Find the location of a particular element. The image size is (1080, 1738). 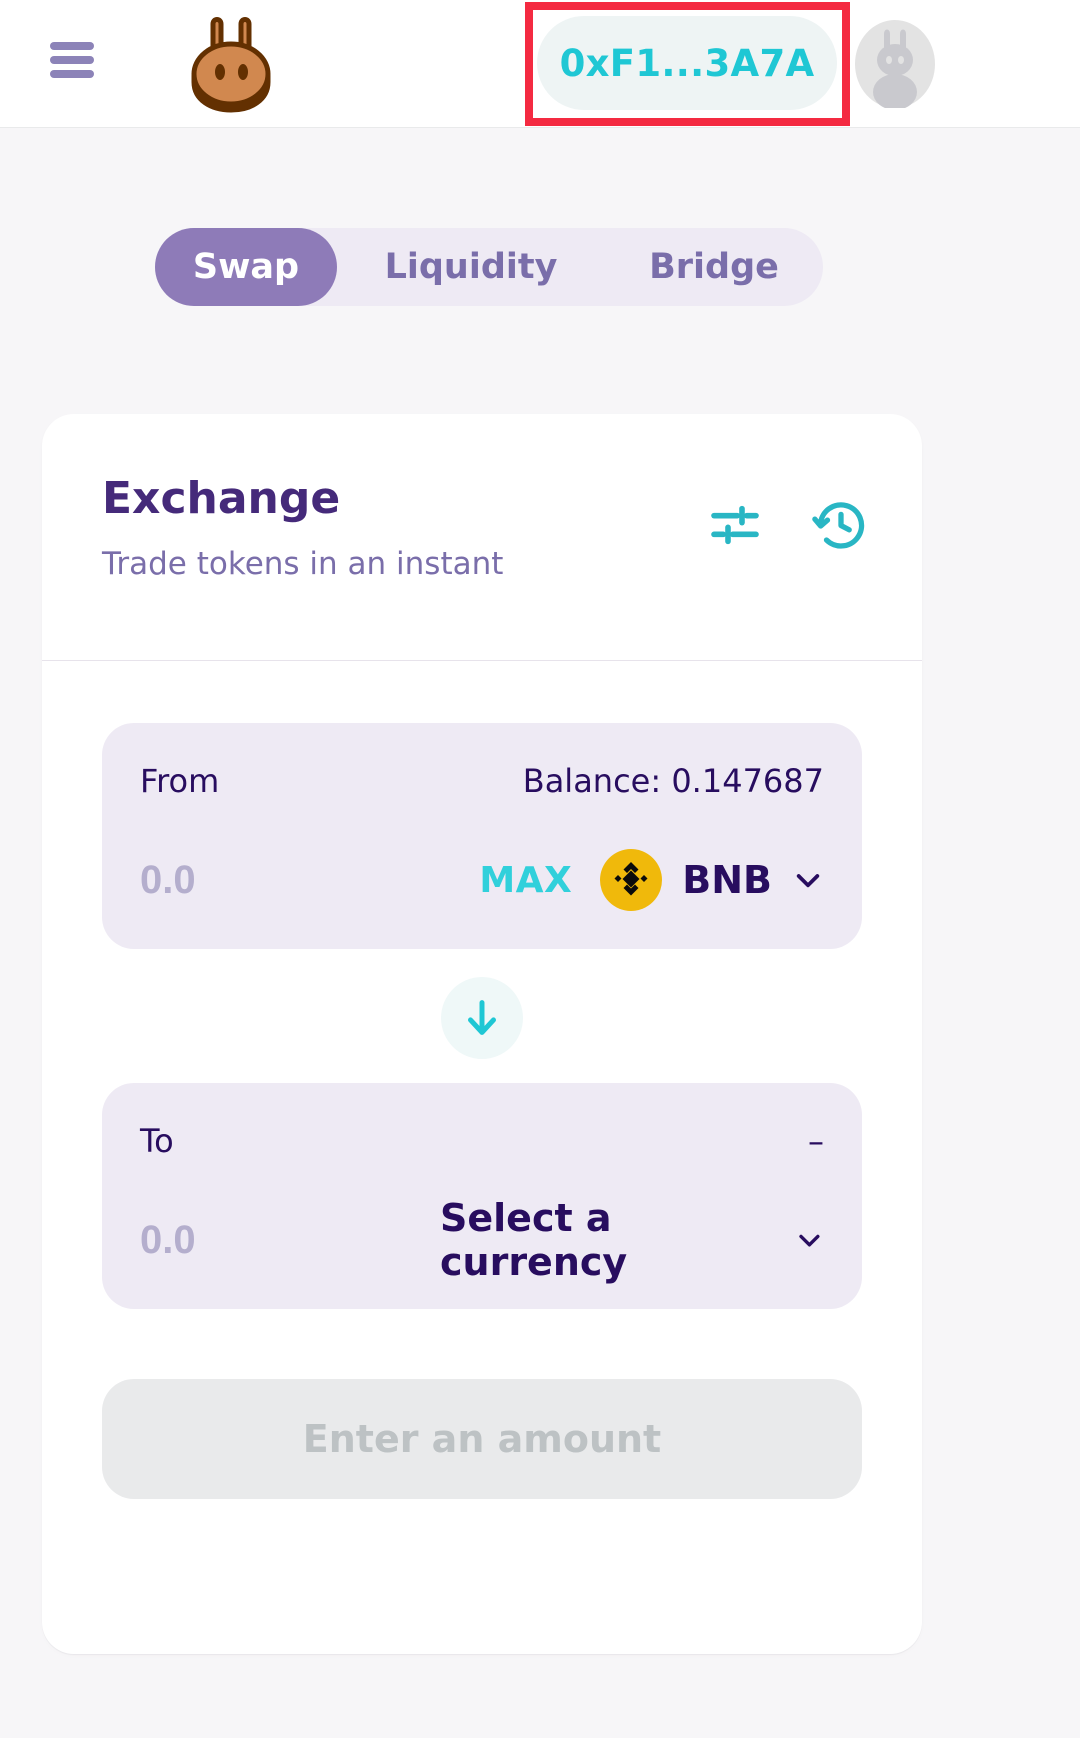

swap-direction-wrap is located at coordinates (482, 1018).